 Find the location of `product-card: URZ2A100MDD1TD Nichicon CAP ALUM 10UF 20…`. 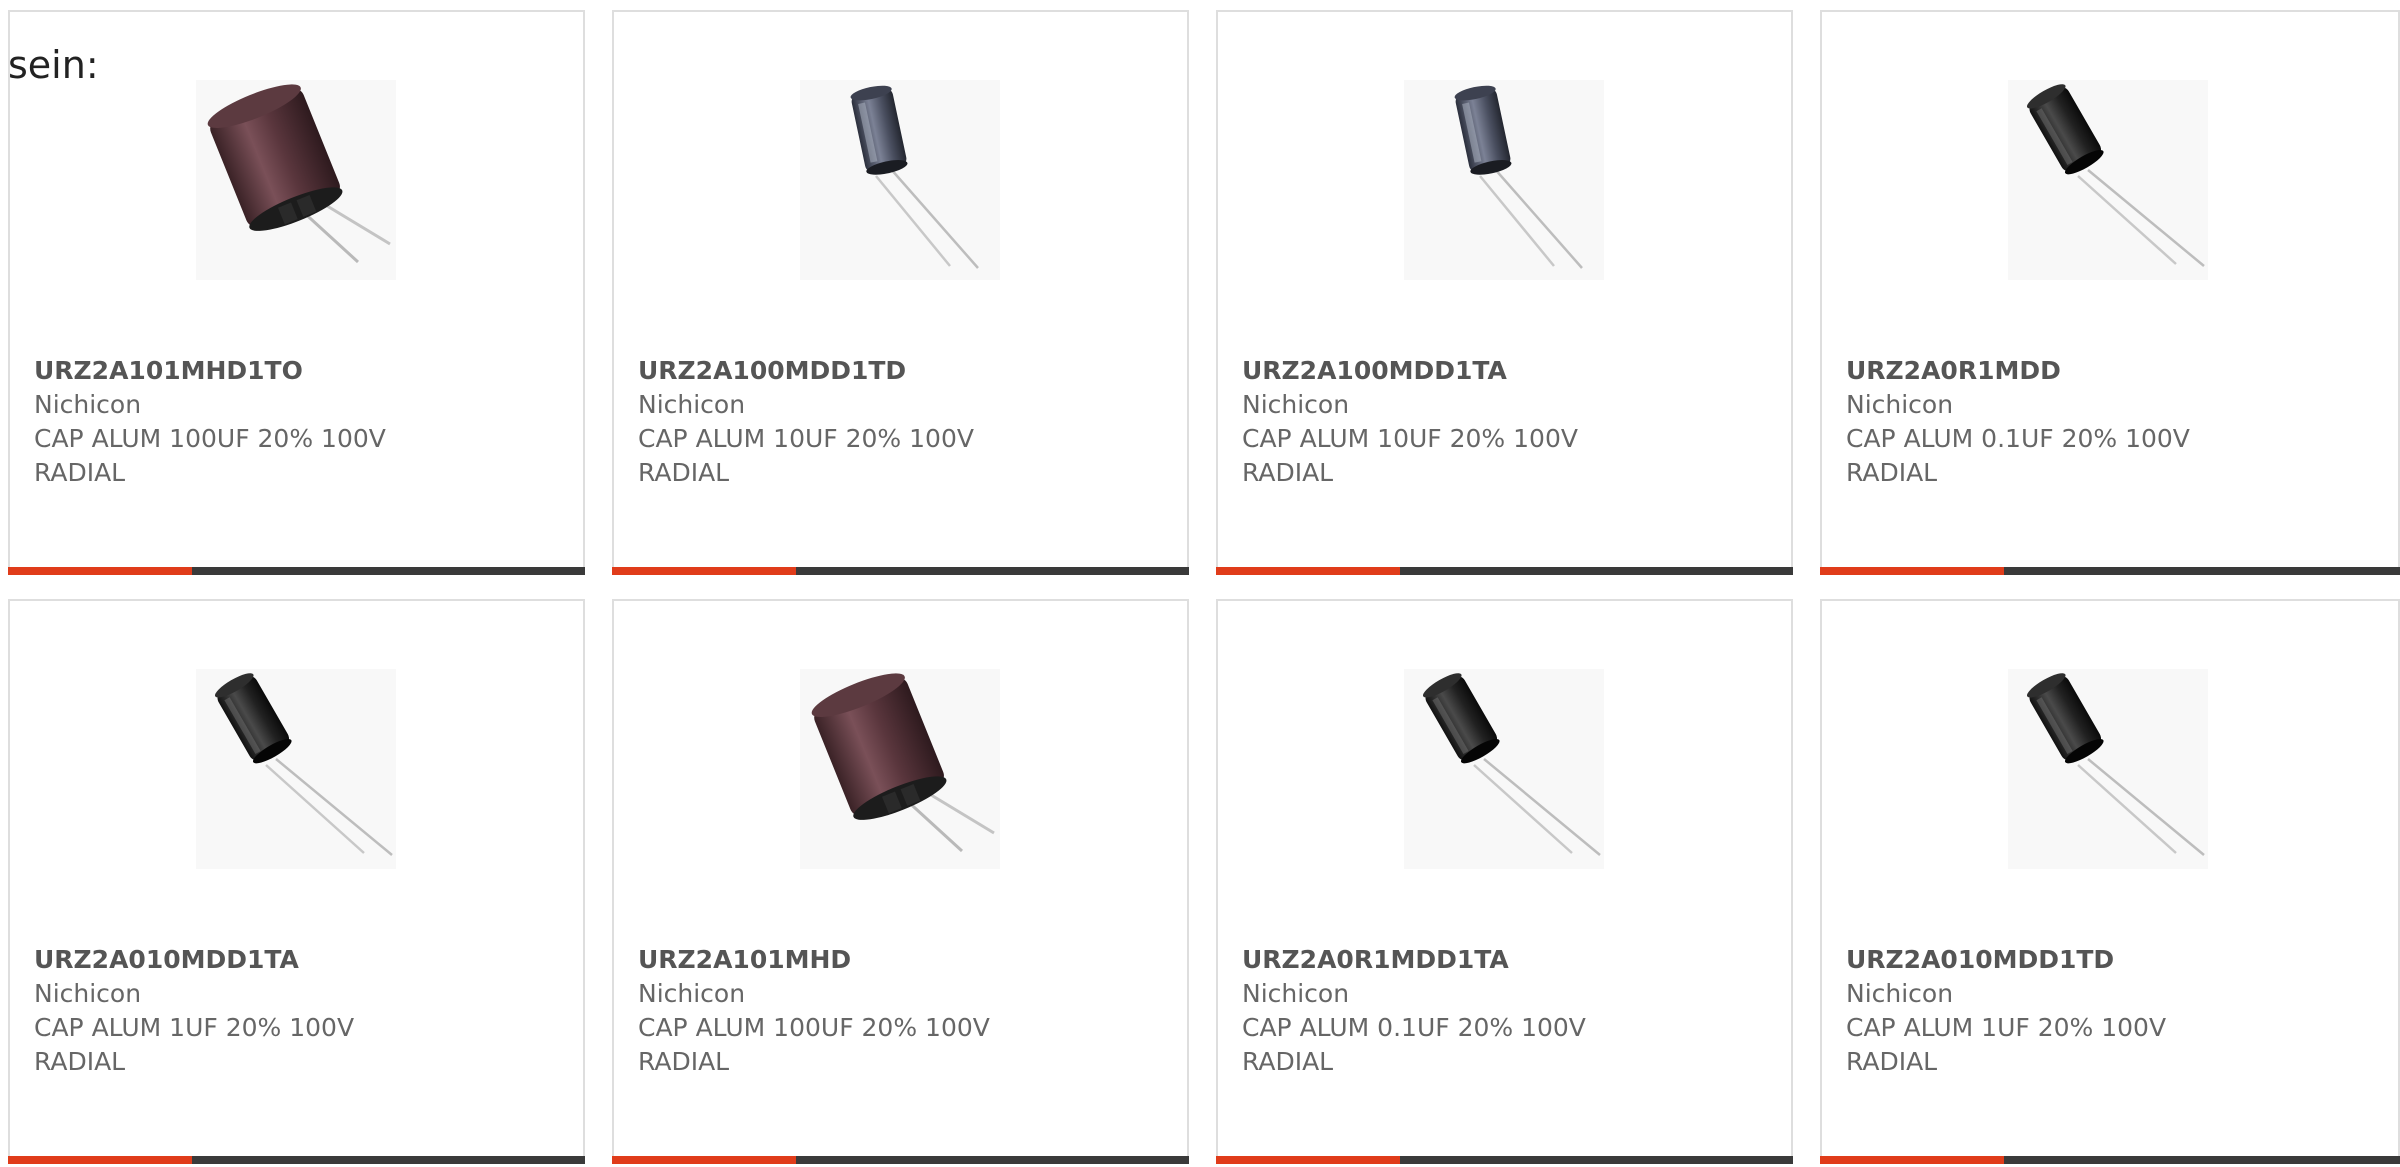

product-card: URZ2A100MDD1TD Nichicon CAP ALUM 10UF 20… is located at coordinates (900, 292).